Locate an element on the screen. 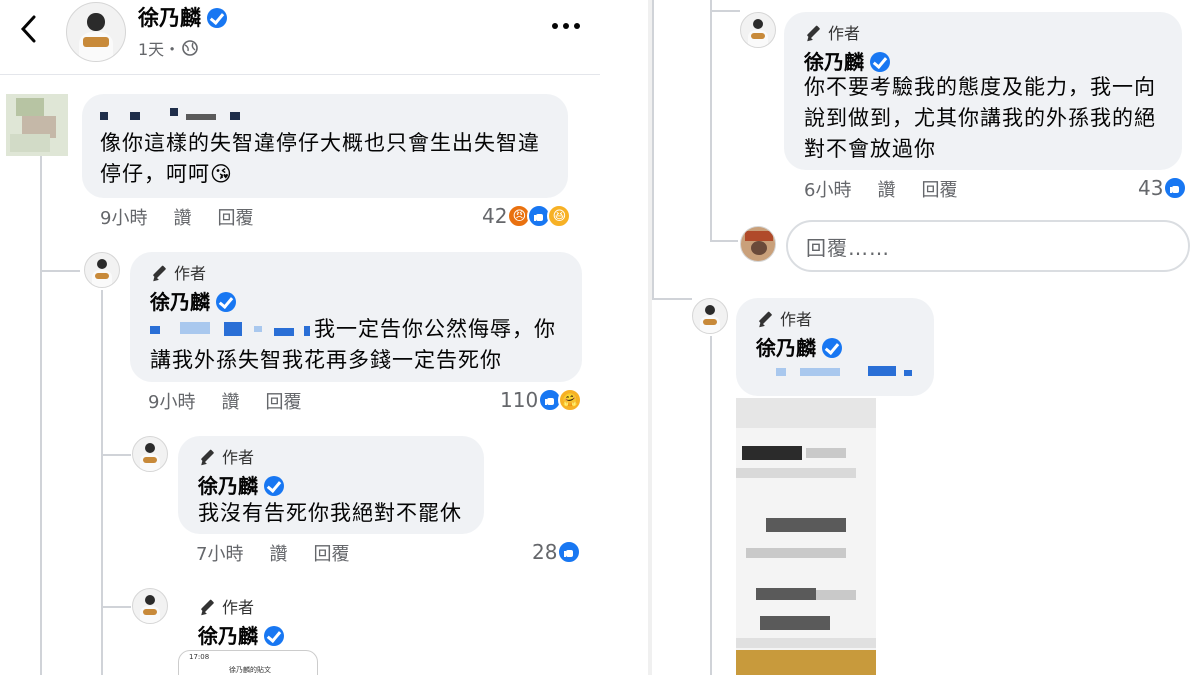  reaction-count: 110 is located at coordinates (519, 400).